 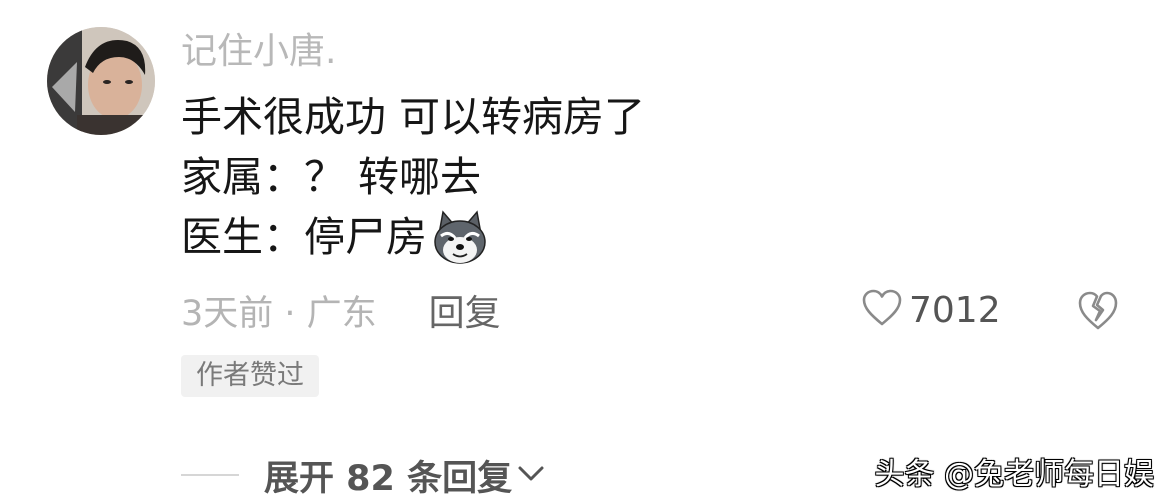 I want to click on broken-heart-icon, so click(x=1098, y=313).